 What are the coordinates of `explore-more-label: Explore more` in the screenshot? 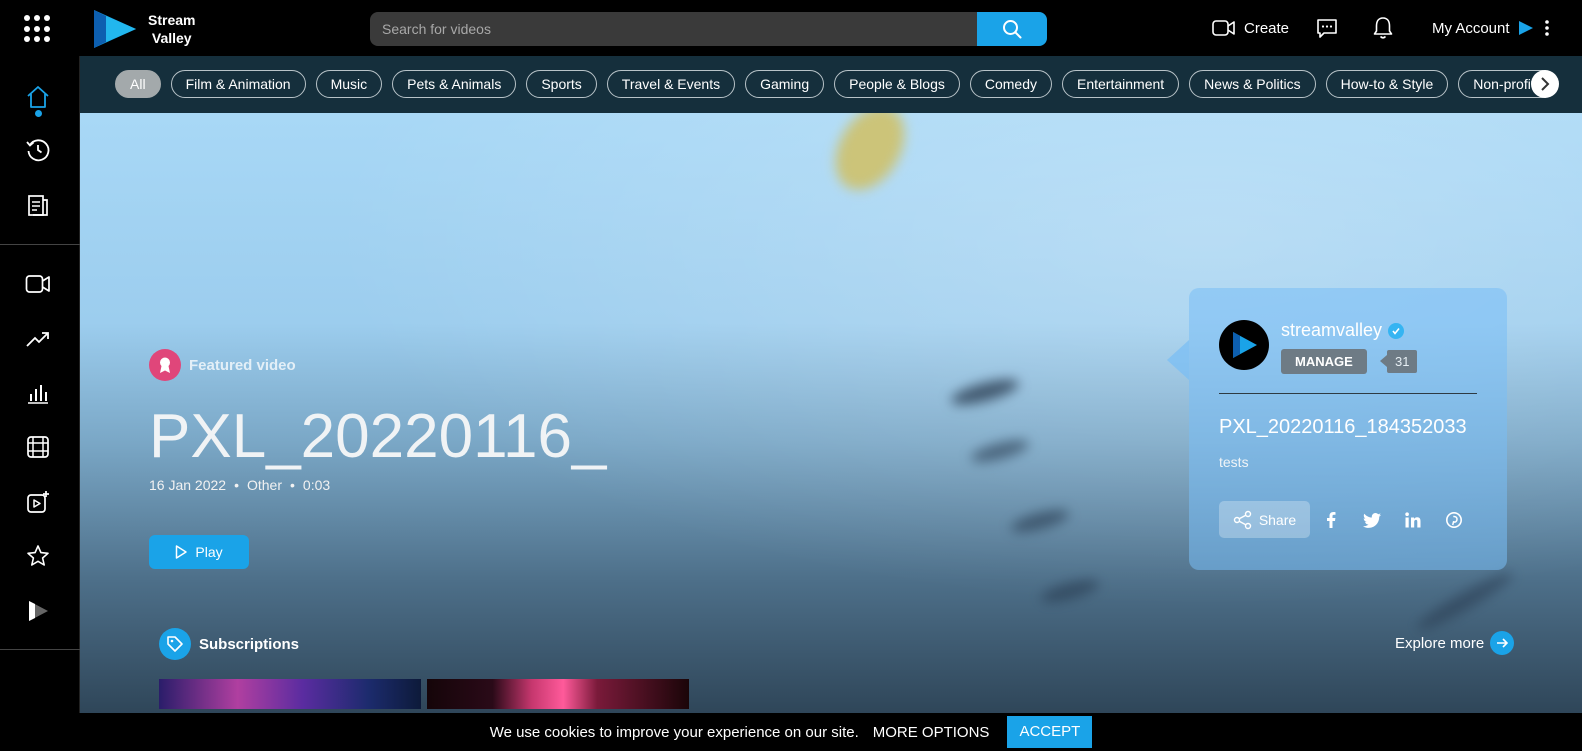 It's located at (1440, 643).